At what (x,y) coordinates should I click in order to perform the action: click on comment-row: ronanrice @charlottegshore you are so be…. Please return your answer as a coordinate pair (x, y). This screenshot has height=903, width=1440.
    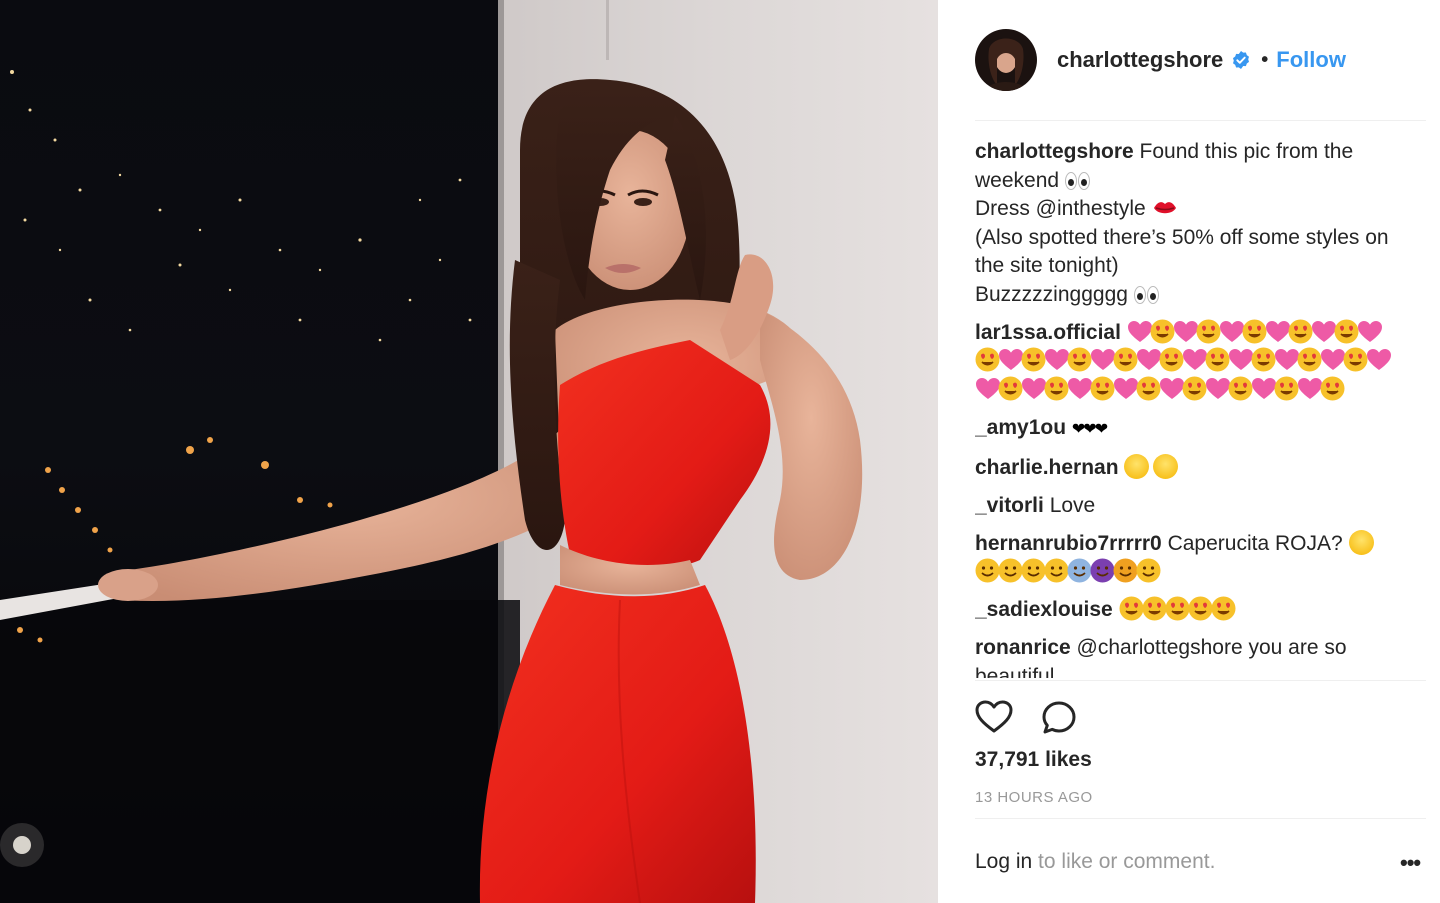
    Looking at the image, I should click on (1195, 656).